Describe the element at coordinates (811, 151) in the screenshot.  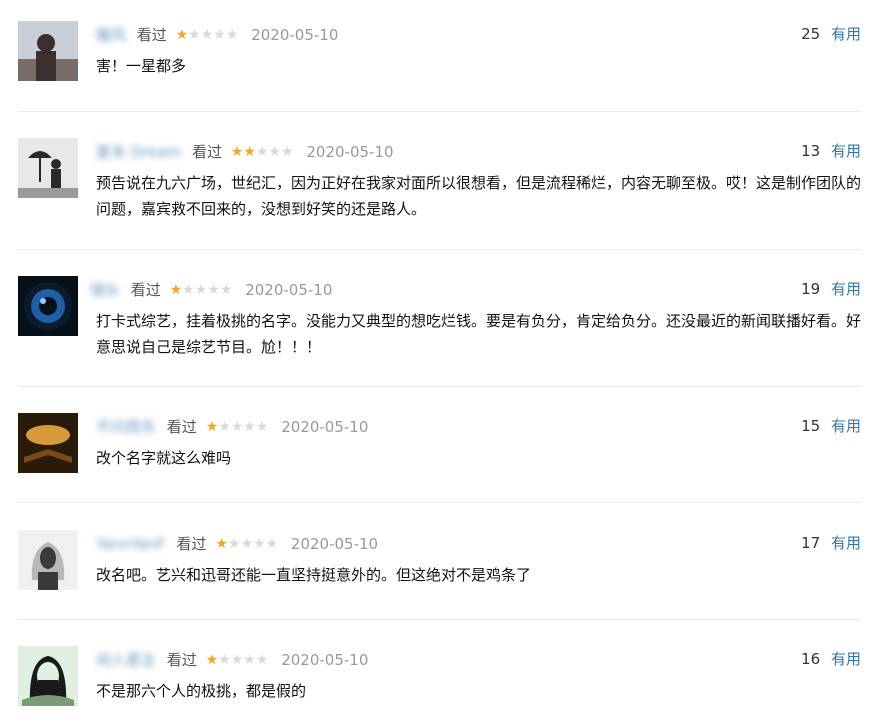
I see `vote-count: 13` at that location.